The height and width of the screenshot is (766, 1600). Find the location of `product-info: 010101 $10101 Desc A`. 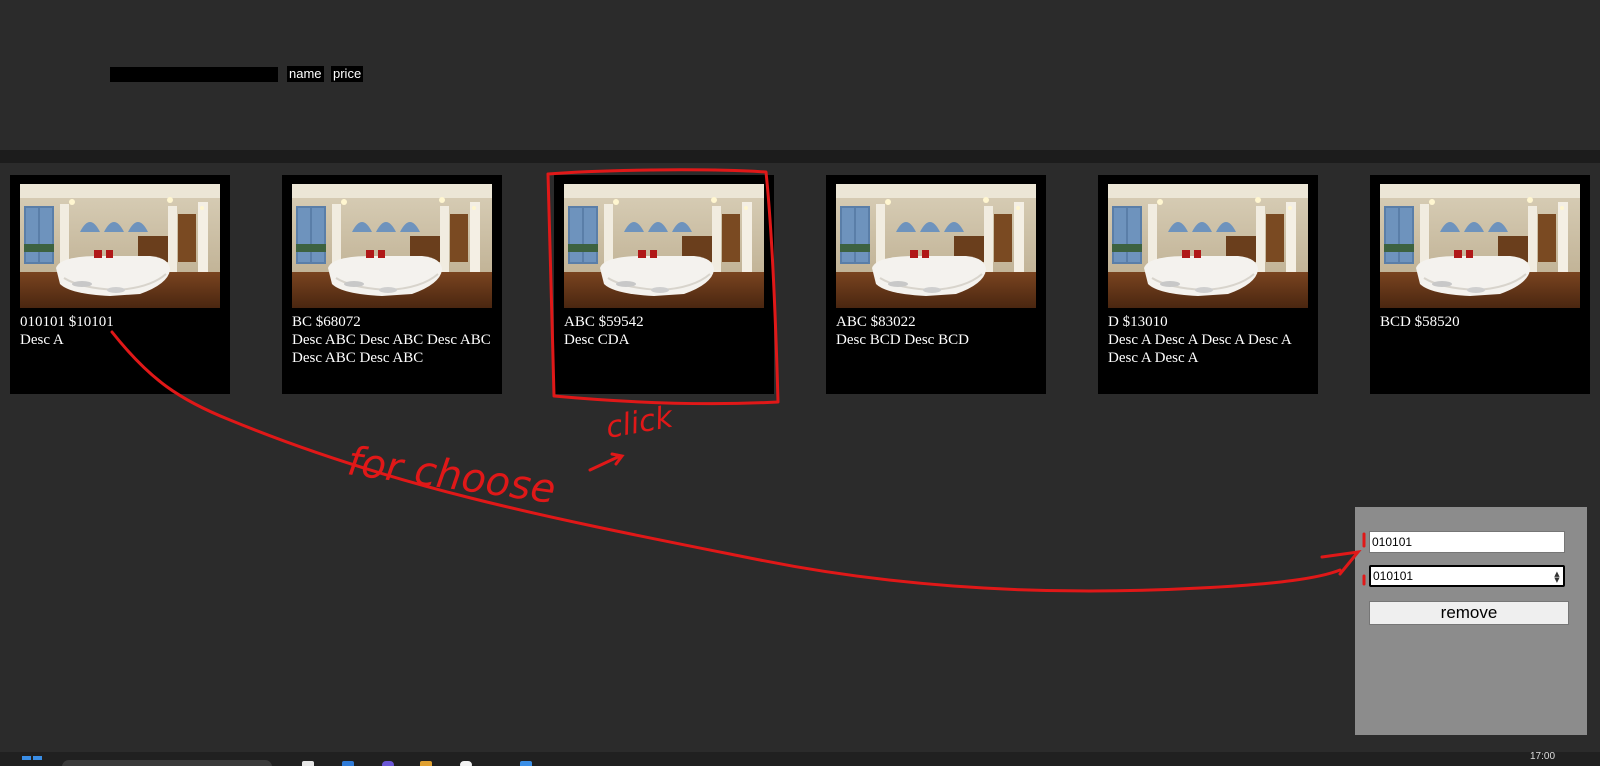

product-info: 010101 $10101 Desc A is located at coordinates (120, 331).